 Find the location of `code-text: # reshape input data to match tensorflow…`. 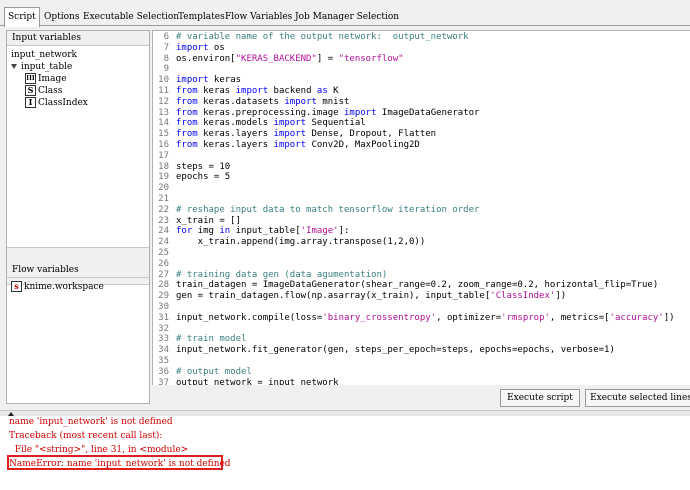

code-text: # reshape input data to match tensorflow… is located at coordinates (328, 209).